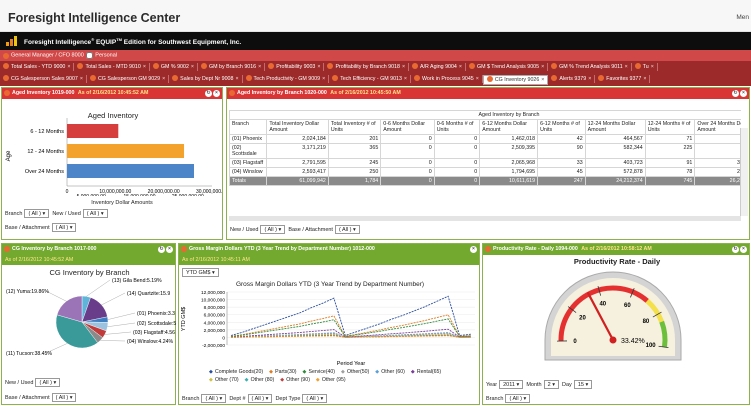  I want to click on legend-item: ◆ Parts(30), so click(282, 372).